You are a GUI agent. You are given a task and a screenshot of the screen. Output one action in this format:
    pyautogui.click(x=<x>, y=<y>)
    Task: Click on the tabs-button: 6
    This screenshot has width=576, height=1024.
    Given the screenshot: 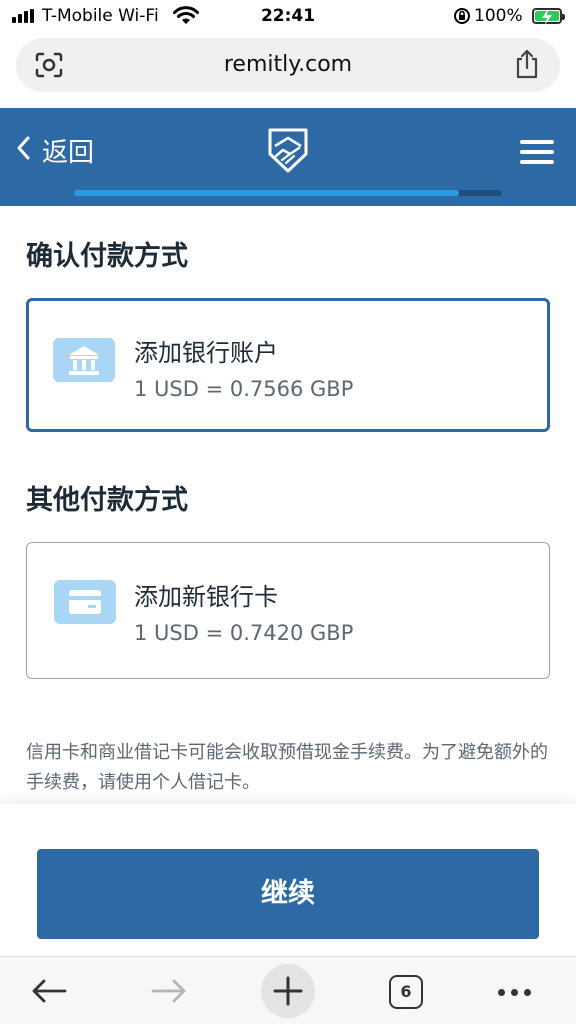 What is the action you would take?
    pyautogui.click(x=406, y=992)
    